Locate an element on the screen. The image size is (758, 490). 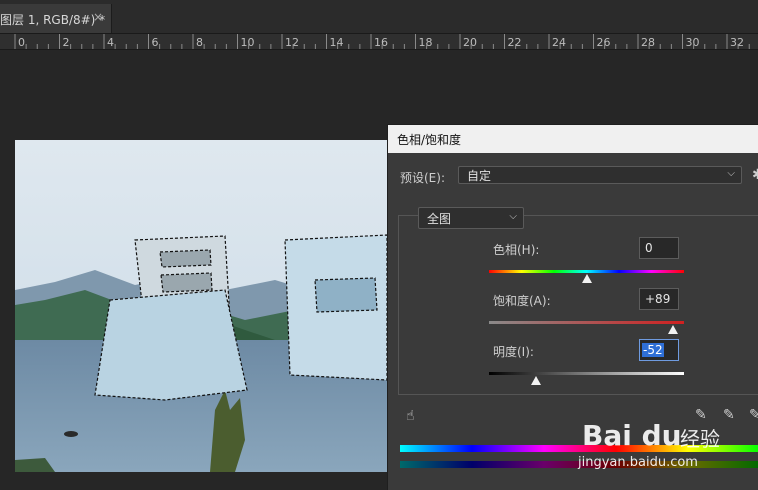
lightness-slider-thumb is located at coordinates (535, 380).